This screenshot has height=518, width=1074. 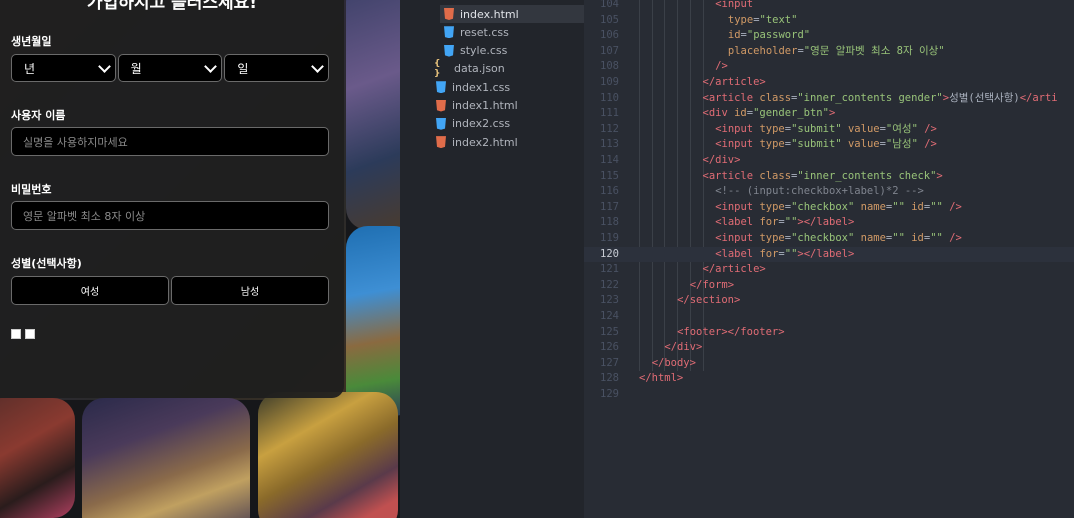 I want to click on signup-heading: 가입하시고 플러스세요!, so click(x=172, y=6).